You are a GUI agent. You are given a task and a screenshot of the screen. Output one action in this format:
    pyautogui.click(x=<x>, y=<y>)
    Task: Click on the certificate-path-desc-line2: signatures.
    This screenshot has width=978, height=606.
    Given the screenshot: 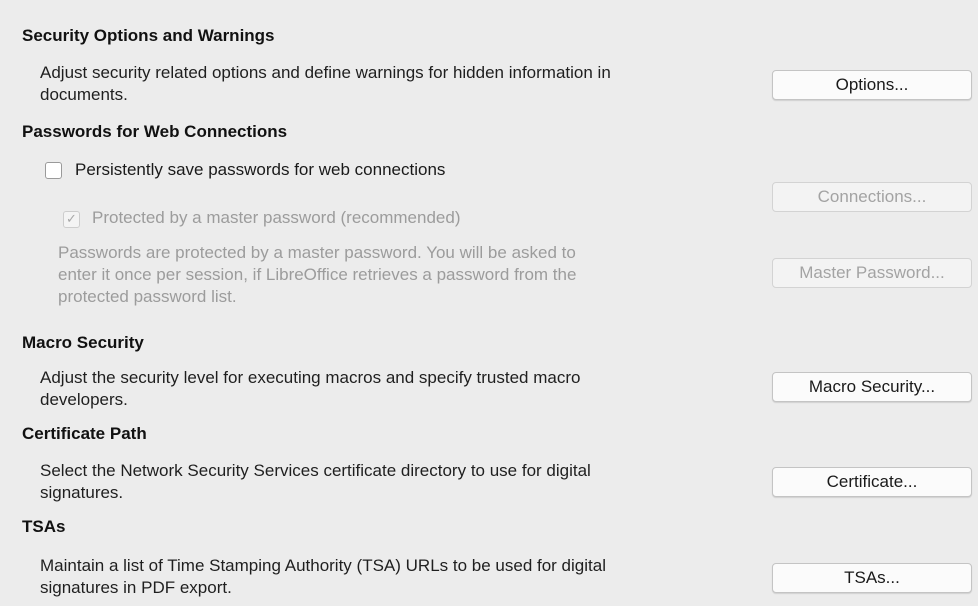 What is the action you would take?
    pyautogui.click(x=82, y=492)
    